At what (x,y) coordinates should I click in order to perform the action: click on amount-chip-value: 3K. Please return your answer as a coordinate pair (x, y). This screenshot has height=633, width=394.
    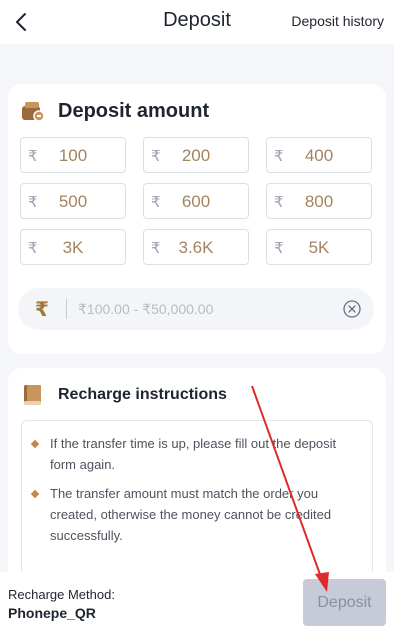
    Looking at the image, I should click on (73, 247).